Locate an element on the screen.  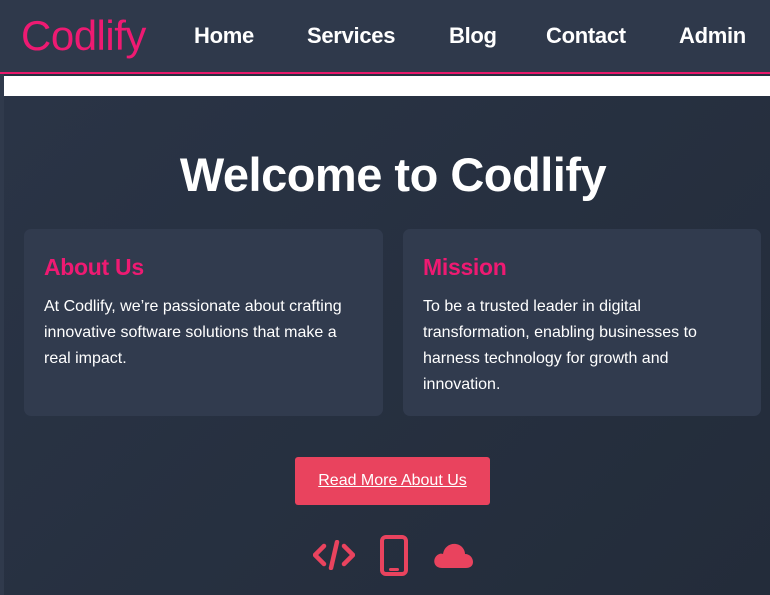
nav-link-blog: Blog is located at coordinates (473, 36).